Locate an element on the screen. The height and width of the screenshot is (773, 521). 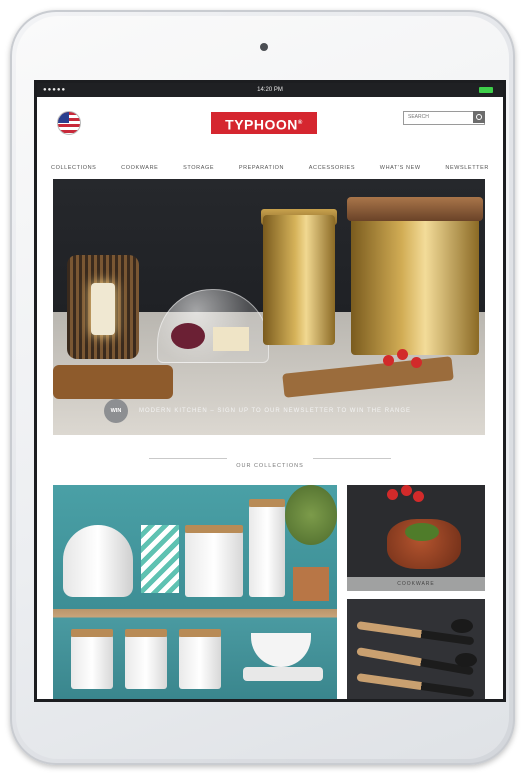
front-camera is located at coordinates (264, 47).